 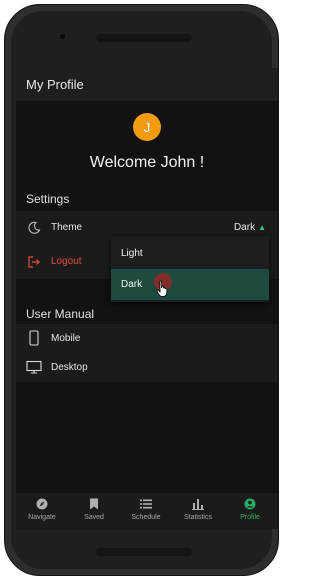 I want to click on list-icon, so click(x=146, y=504).